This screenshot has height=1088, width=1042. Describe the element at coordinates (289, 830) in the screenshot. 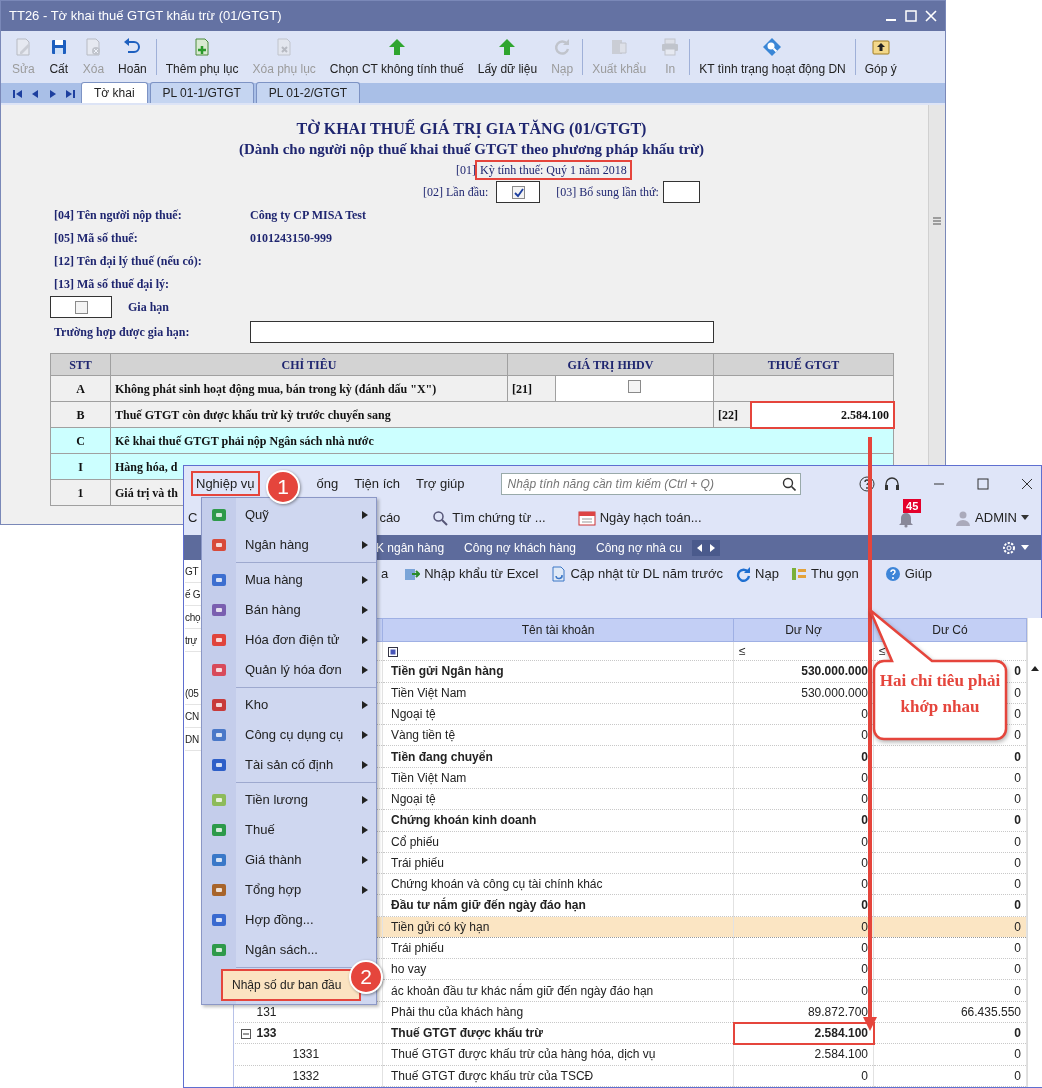

I see `menu-item: Thuế` at that location.